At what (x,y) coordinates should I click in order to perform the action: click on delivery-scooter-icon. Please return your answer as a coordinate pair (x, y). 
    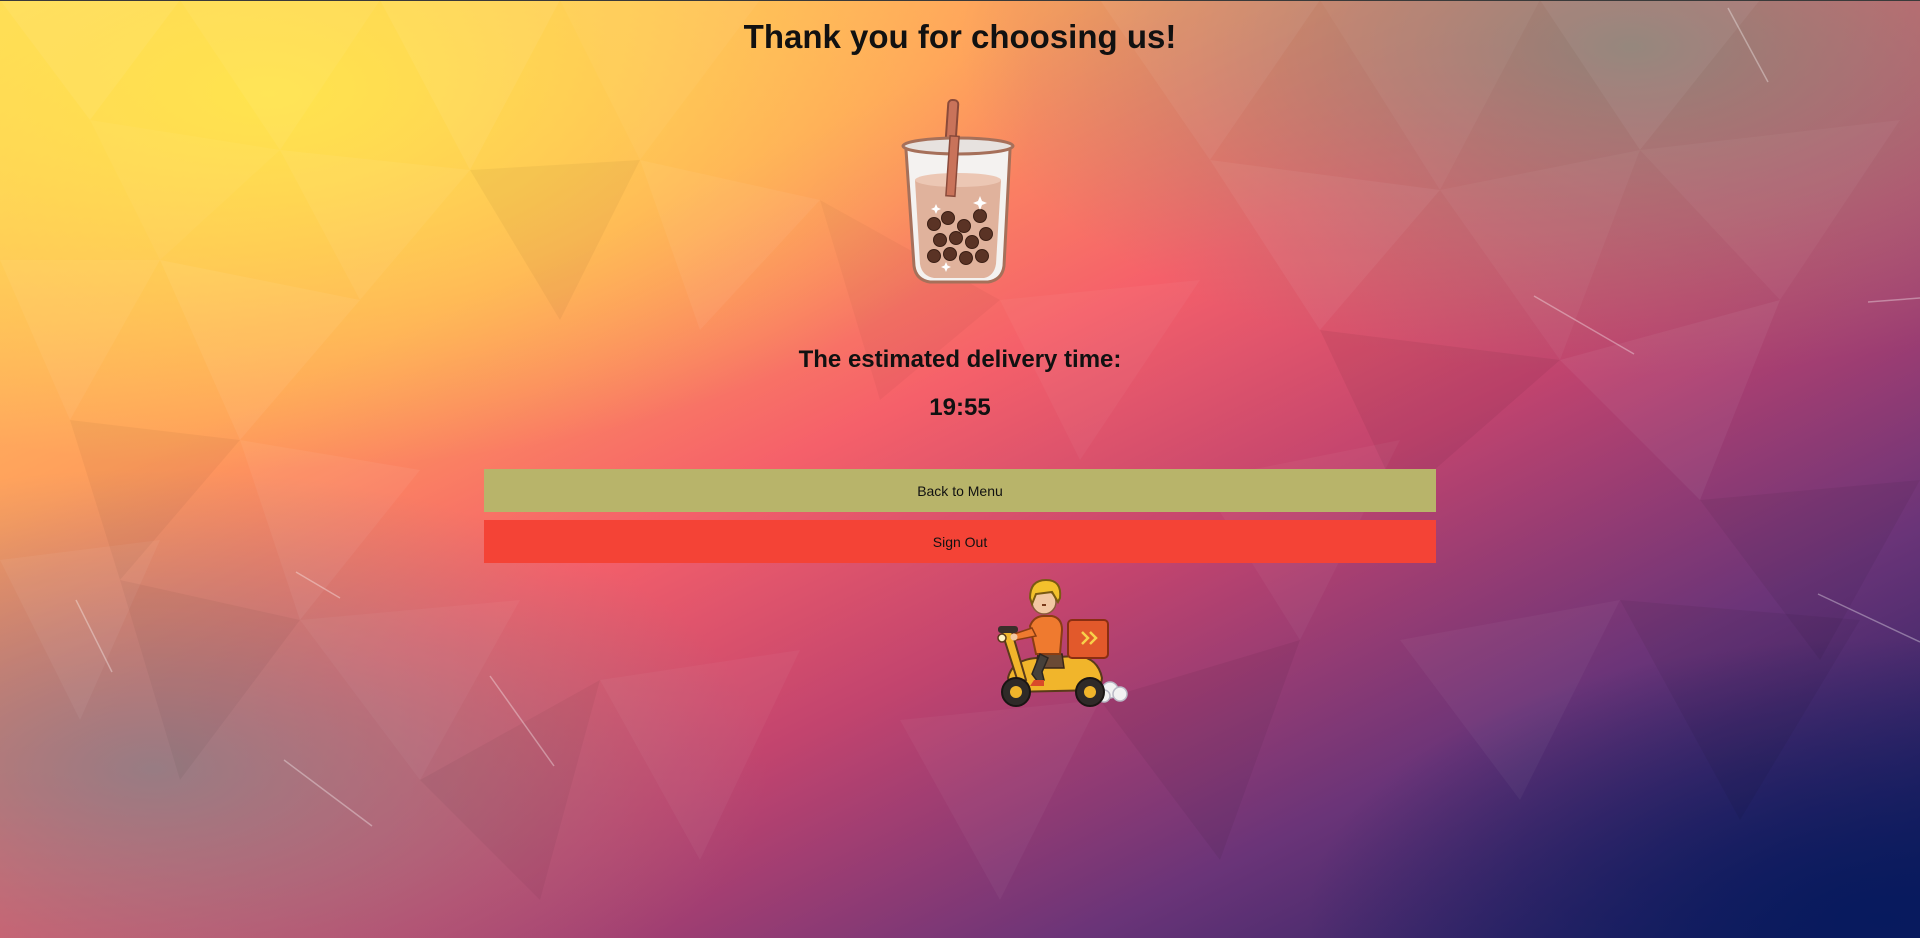
    Looking at the image, I should click on (1062, 642).